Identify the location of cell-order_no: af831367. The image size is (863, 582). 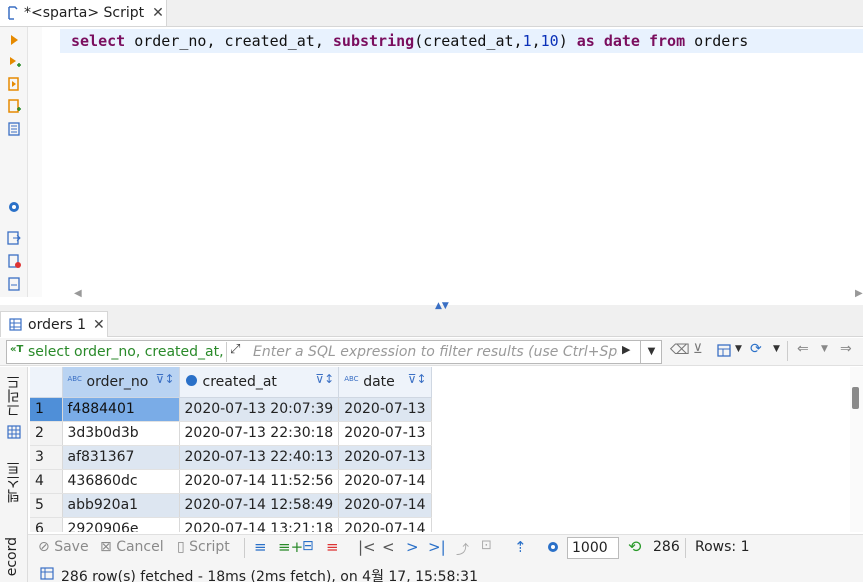
(121, 457).